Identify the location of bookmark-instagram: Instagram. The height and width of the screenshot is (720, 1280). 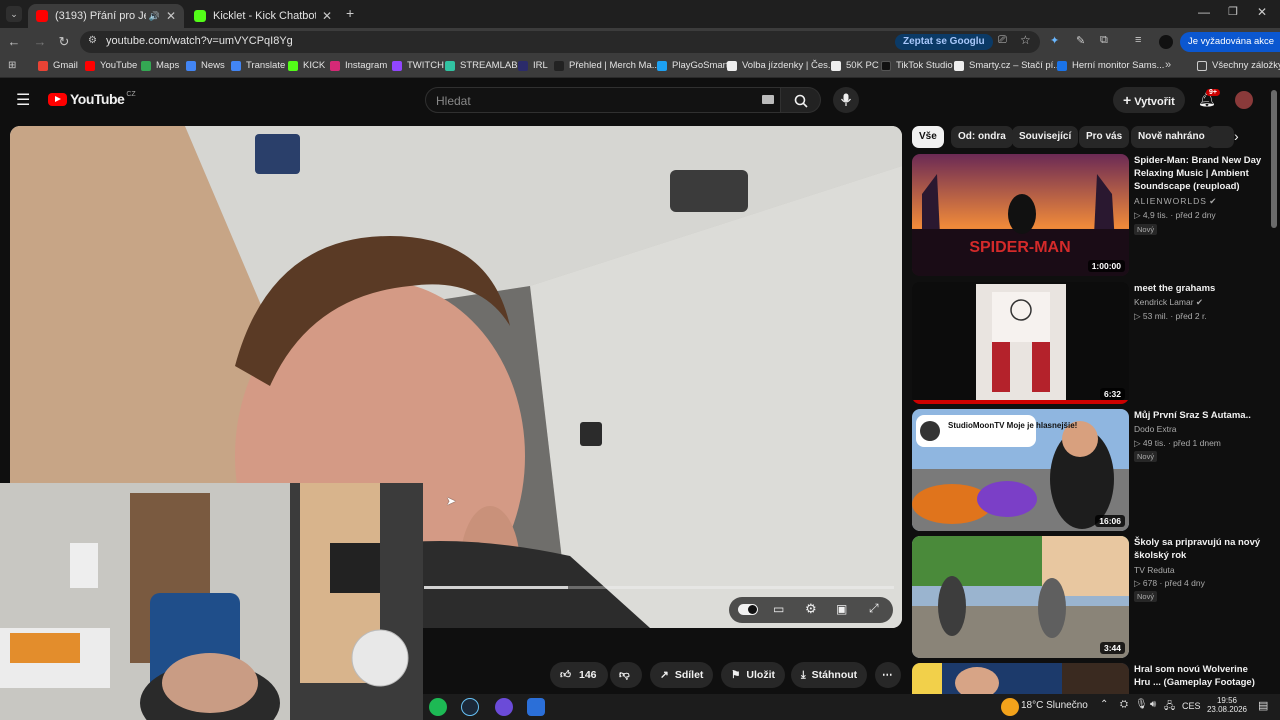
(358, 65).